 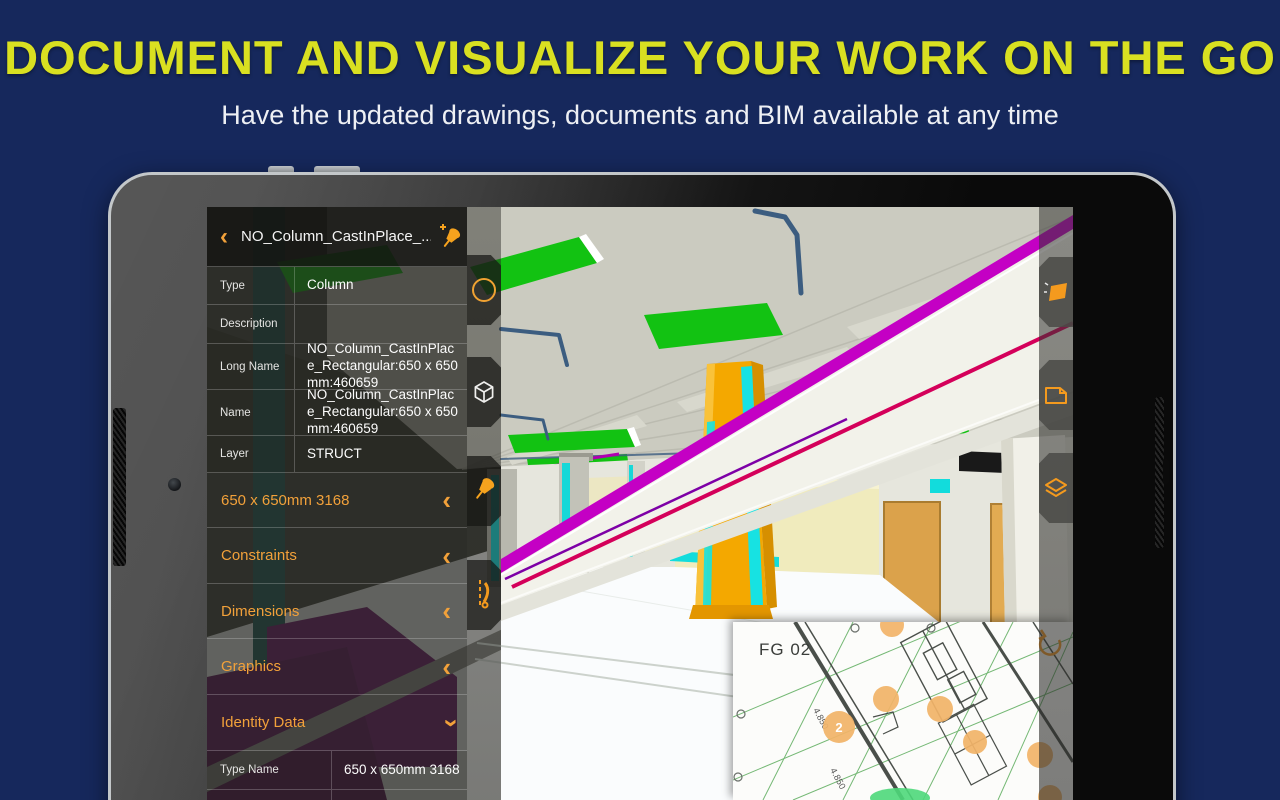 What do you see at coordinates (269, 770) in the screenshot?
I see `property-label: Type Name` at bounding box center [269, 770].